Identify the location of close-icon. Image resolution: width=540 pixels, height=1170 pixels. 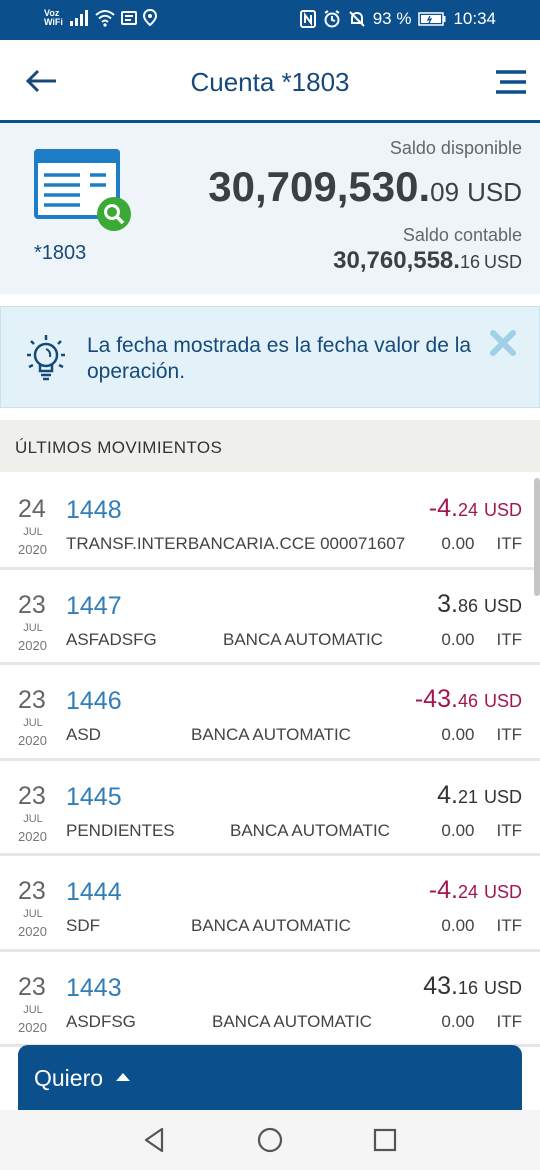
(503, 343).